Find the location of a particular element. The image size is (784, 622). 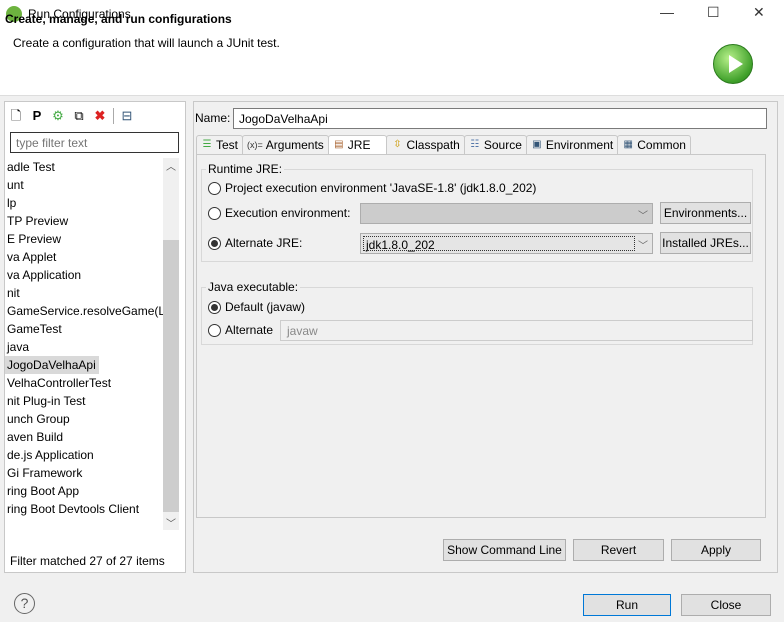

list-item: TP Preview is located at coordinates (36, 221).